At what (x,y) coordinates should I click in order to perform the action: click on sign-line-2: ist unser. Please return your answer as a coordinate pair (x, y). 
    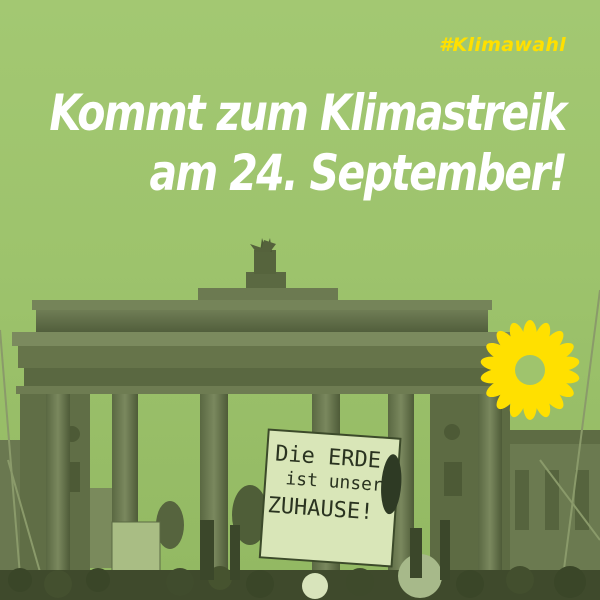
    Looking at the image, I should click on (334, 482).